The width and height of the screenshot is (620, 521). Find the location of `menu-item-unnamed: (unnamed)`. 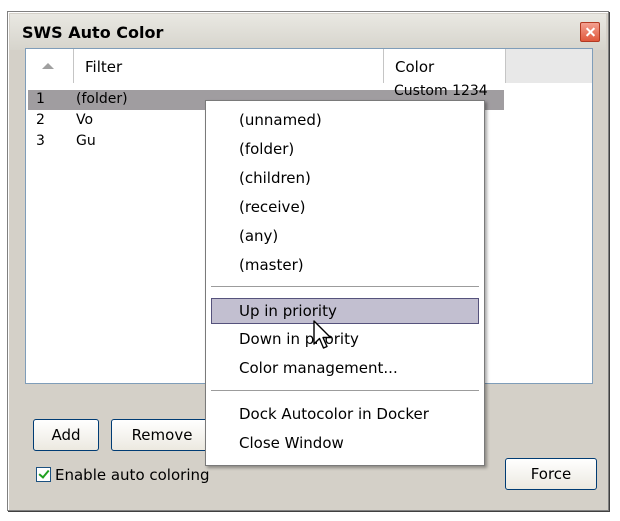

menu-item-unnamed: (unnamed) is located at coordinates (345, 120).